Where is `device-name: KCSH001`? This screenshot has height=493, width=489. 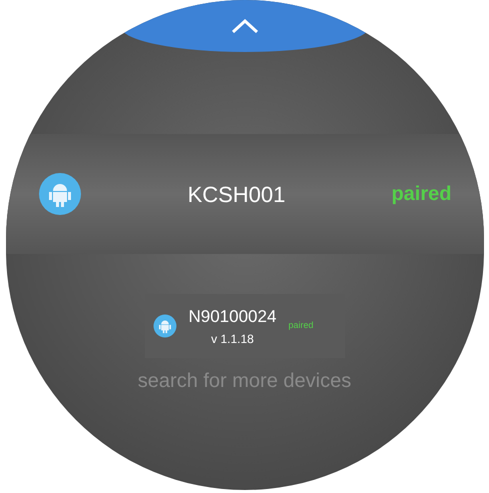 device-name: KCSH001 is located at coordinates (236, 194).